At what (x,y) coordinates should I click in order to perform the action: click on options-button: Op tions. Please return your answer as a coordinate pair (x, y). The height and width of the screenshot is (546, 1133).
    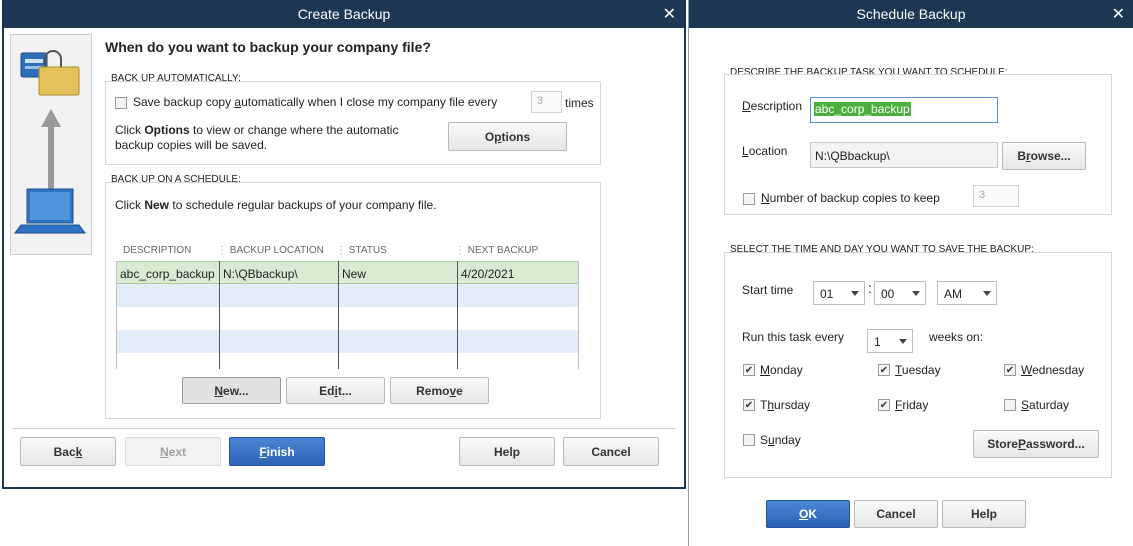
    Looking at the image, I should click on (507, 136).